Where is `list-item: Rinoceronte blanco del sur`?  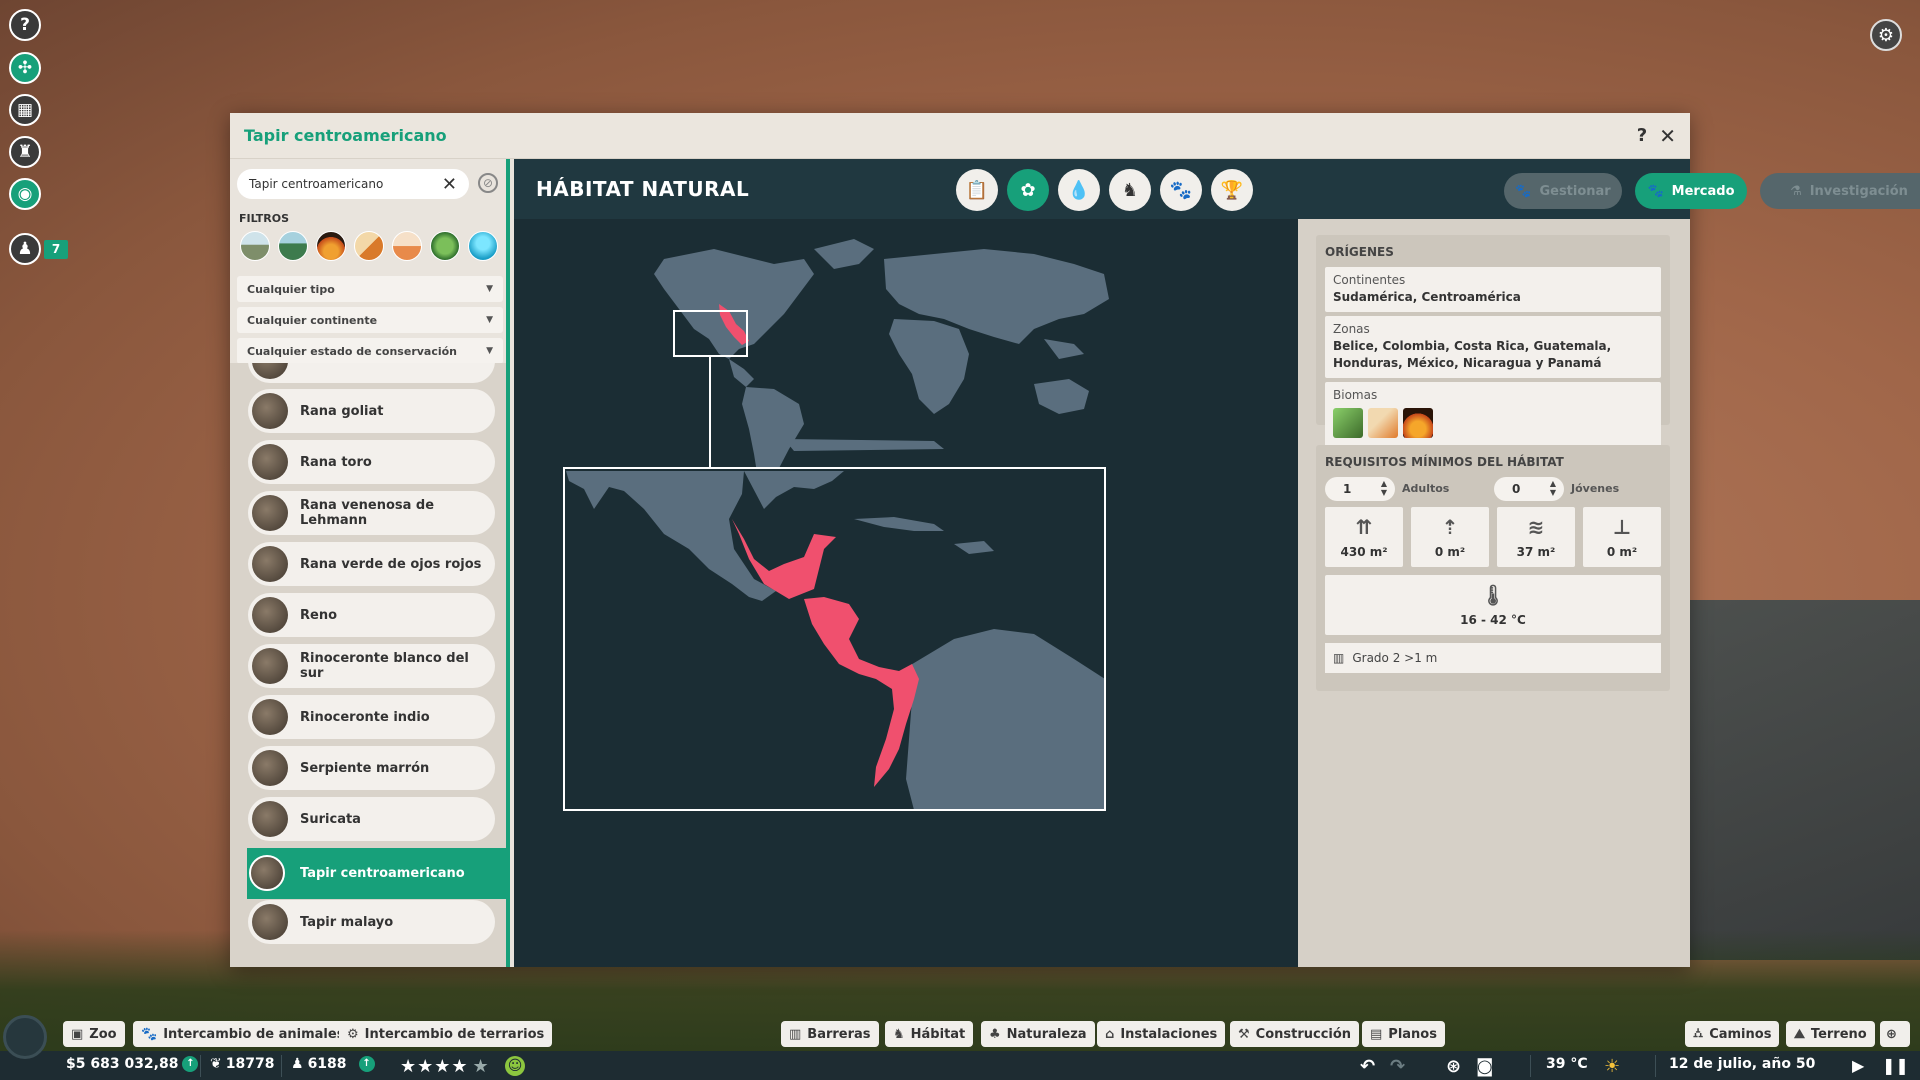
list-item: Rinoceronte blanco del sur is located at coordinates (371, 666).